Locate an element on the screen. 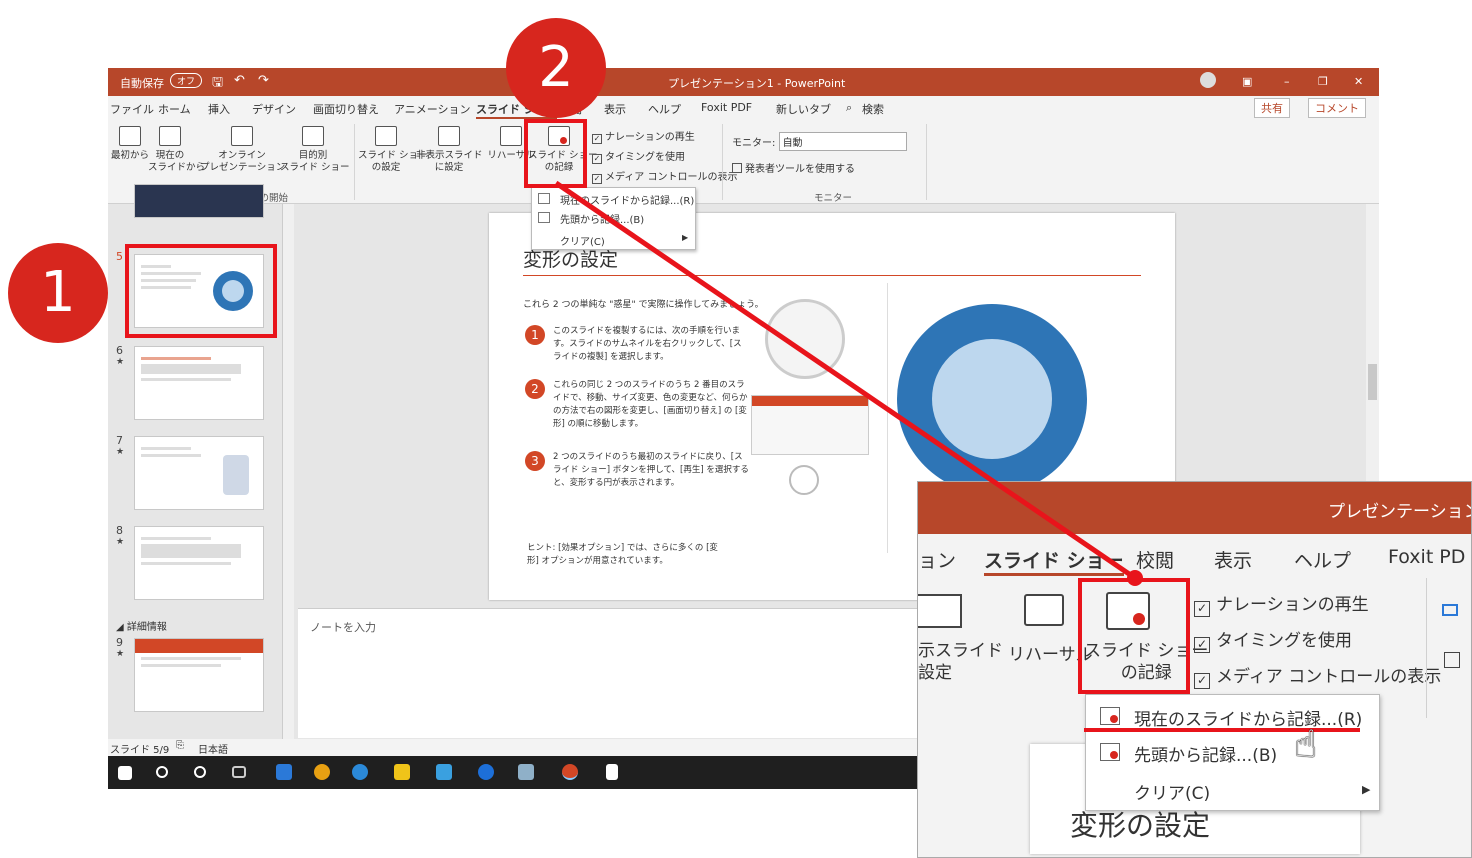 This screenshot has width=1472, height=858. connector-dot is located at coordinates (1135, 578).